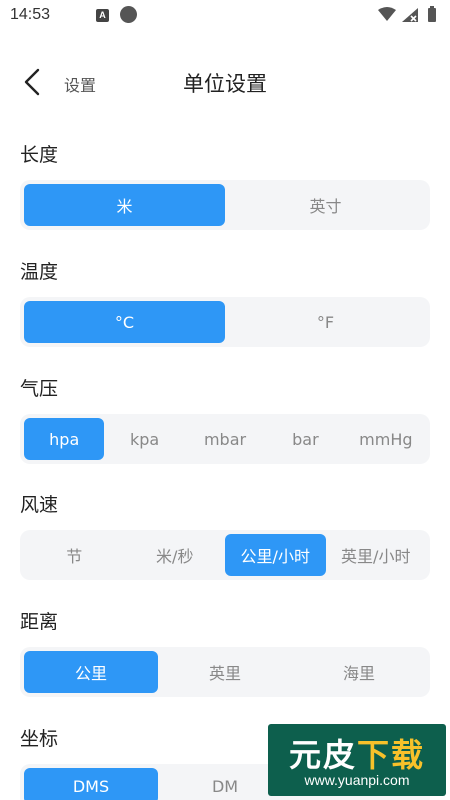 This screenshot has height=800, width=450. I want to click on distance-option-nautical-mile: 海里, so click(359, 672).